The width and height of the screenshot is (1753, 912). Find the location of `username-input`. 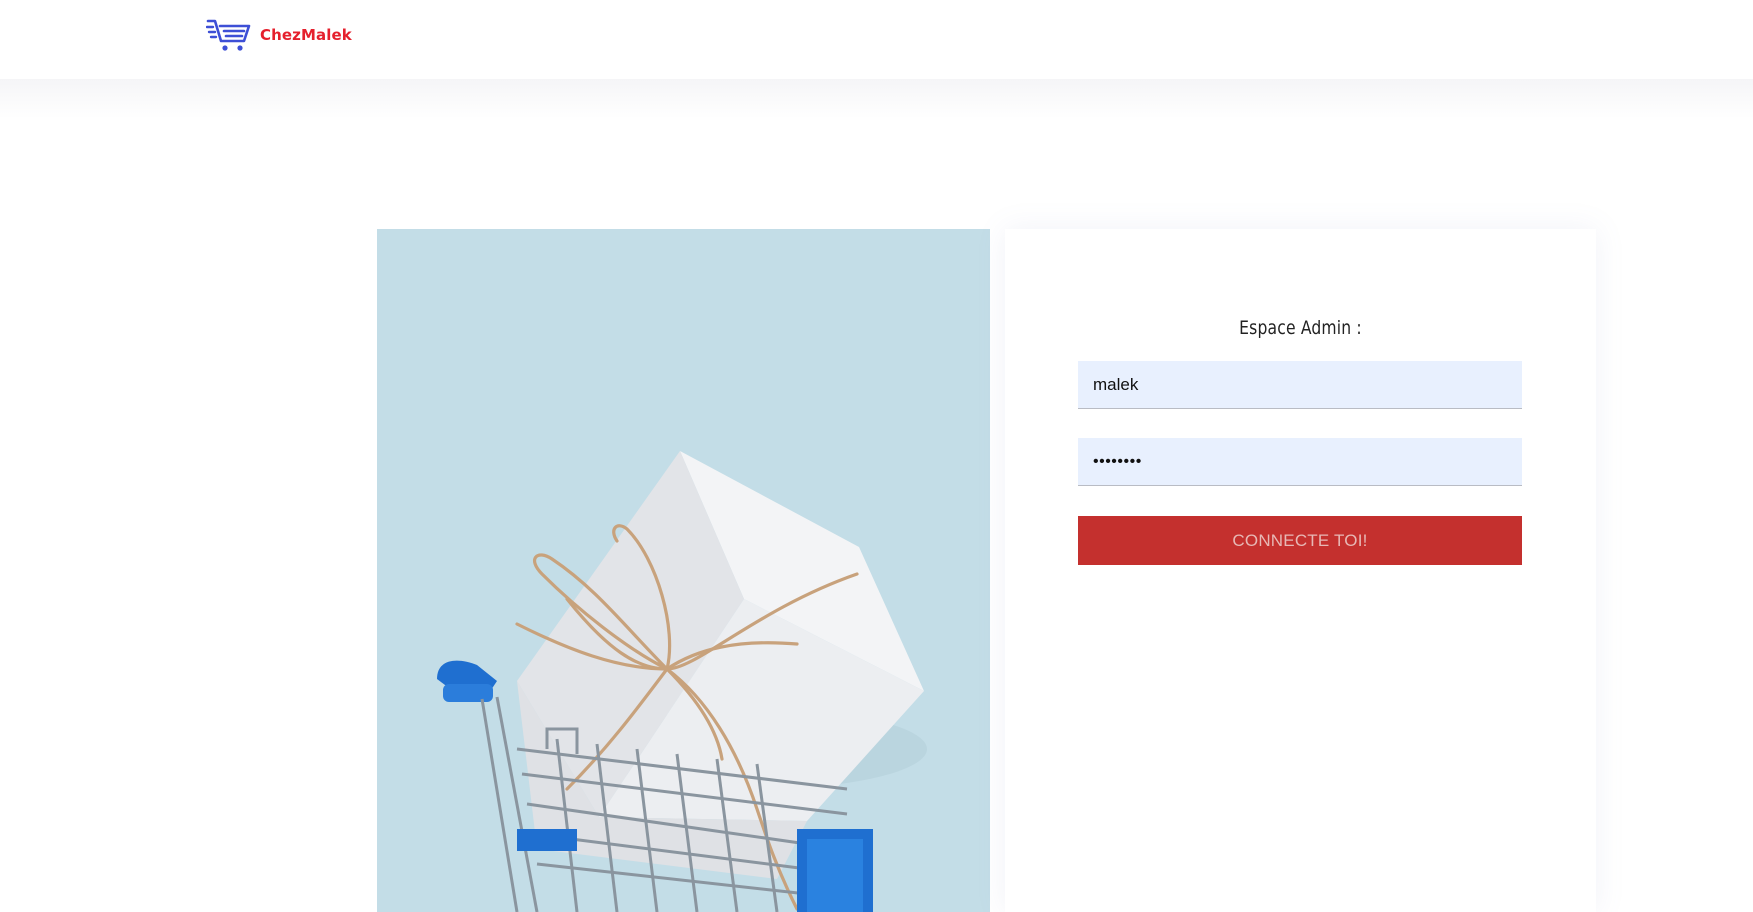

username-input is located at coordinates (1300, 385).